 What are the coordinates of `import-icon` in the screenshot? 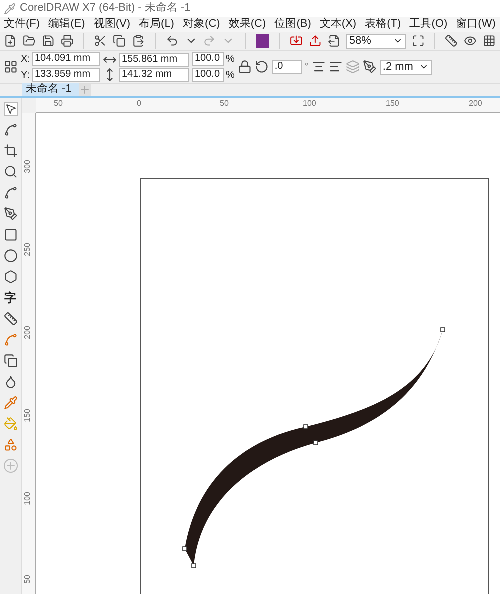 It's located at (296, 41).